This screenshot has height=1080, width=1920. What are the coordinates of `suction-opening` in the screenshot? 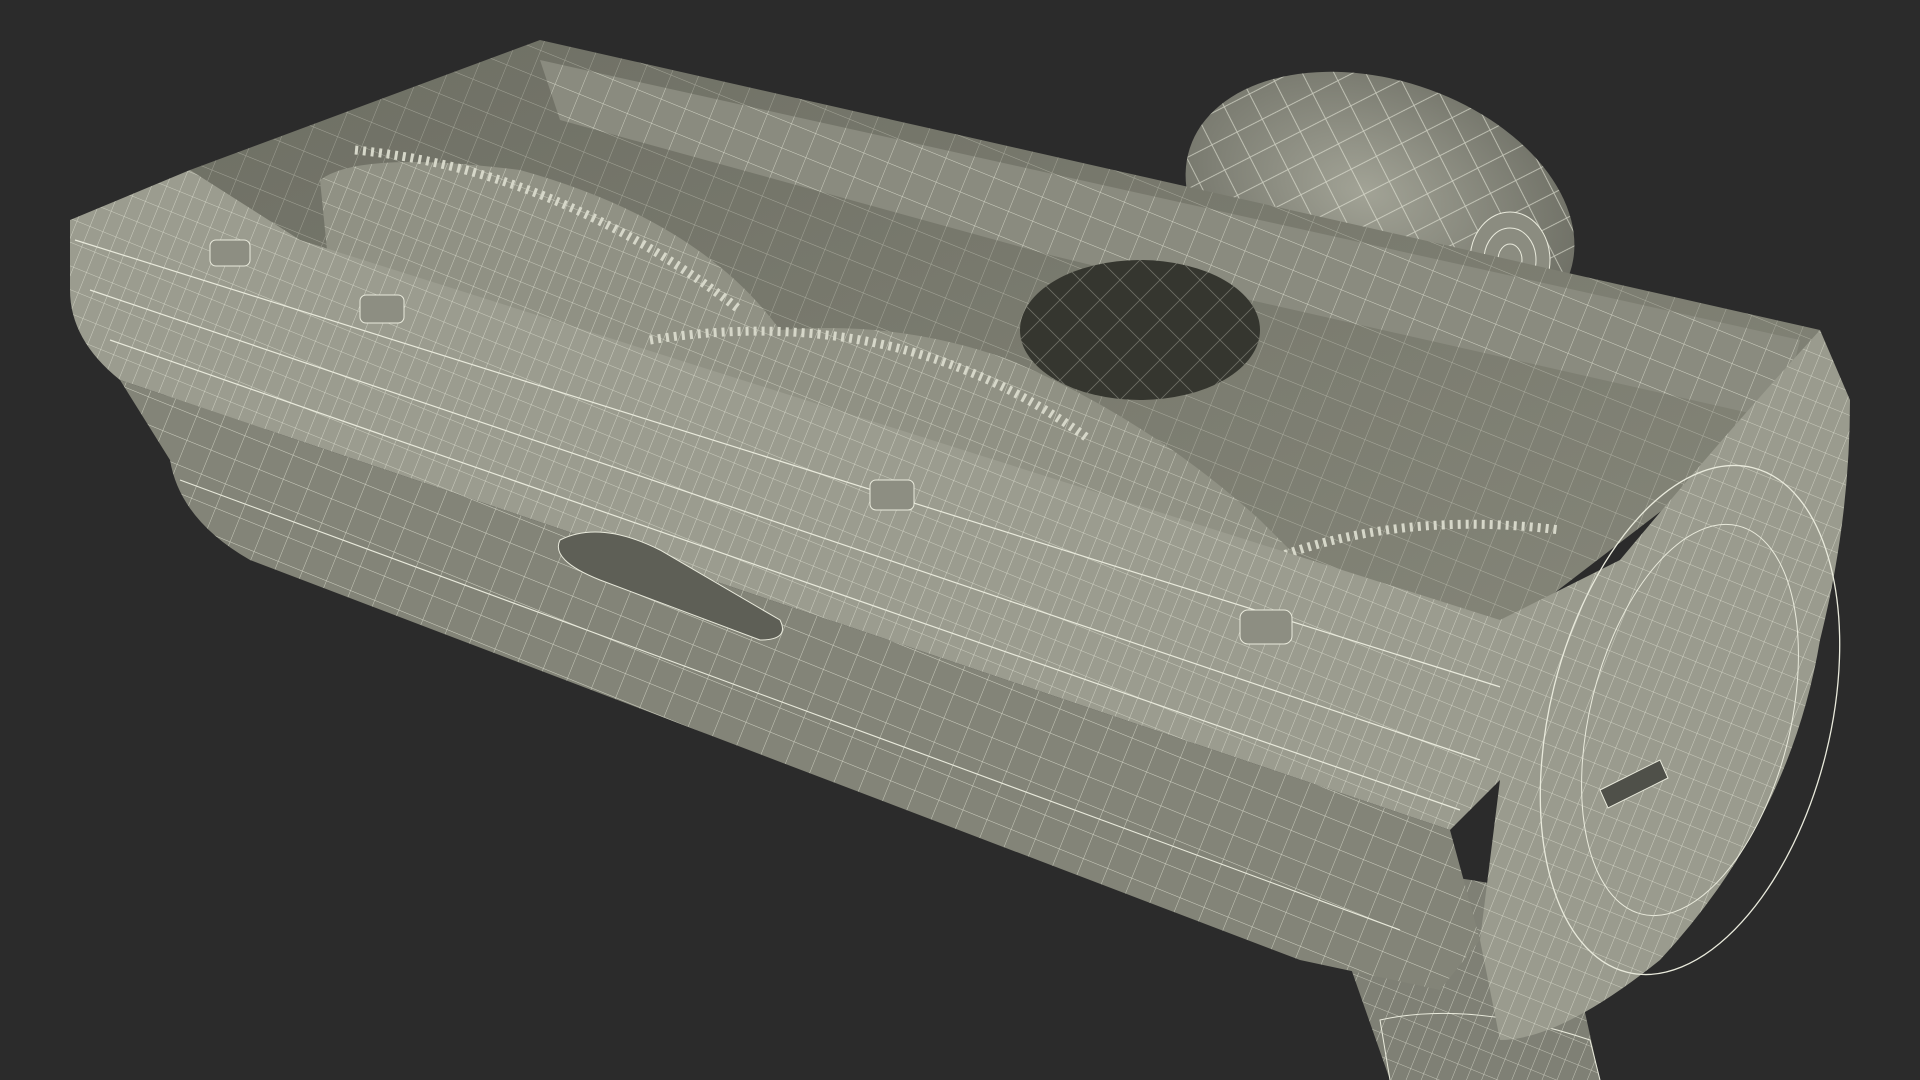 It's located at (1140, 330).